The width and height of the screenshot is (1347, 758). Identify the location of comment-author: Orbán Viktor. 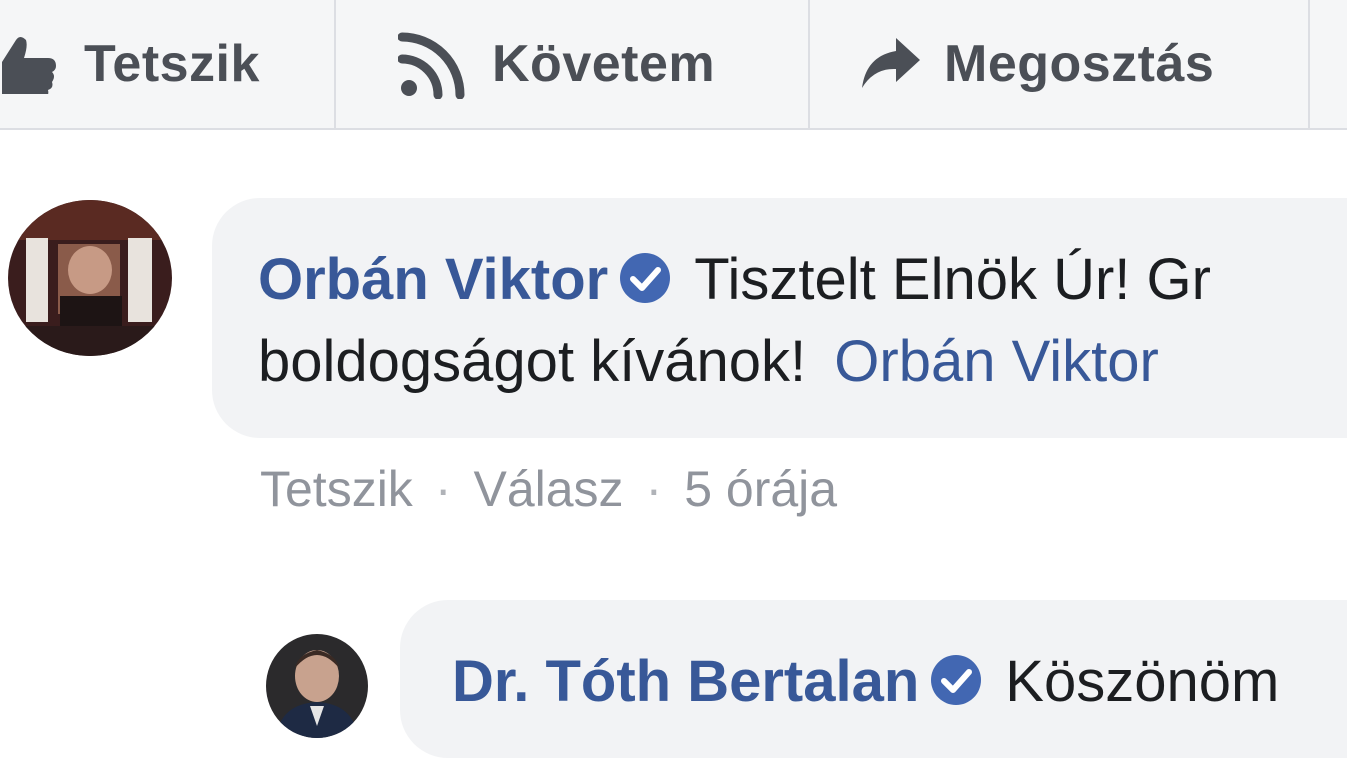
(433, 279).